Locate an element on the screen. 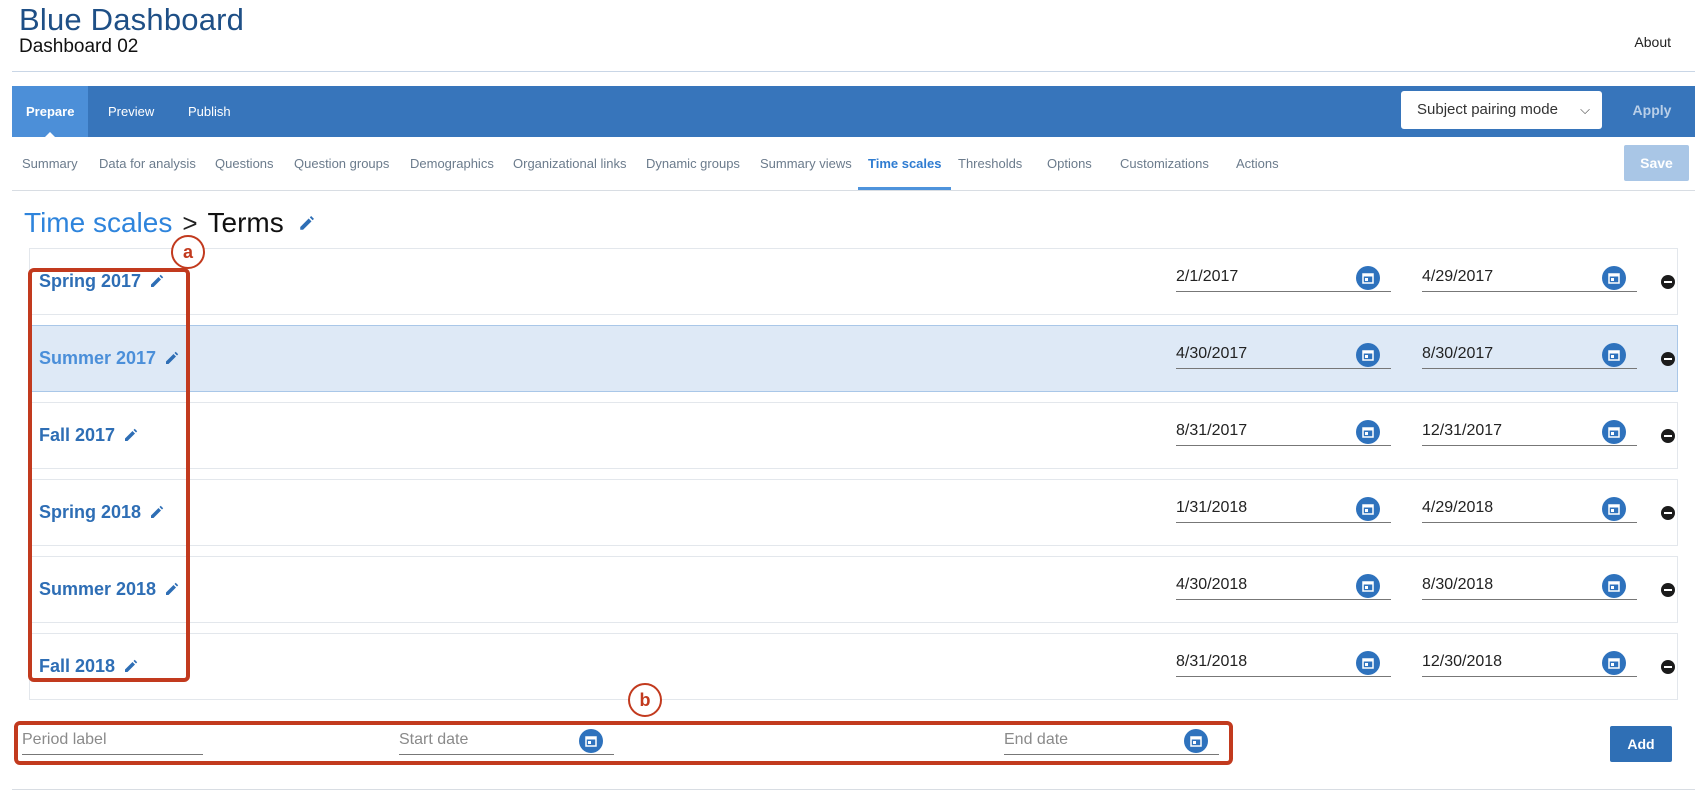  breadcrumb: Time scales > Terms is located at coordinates (170, 223).